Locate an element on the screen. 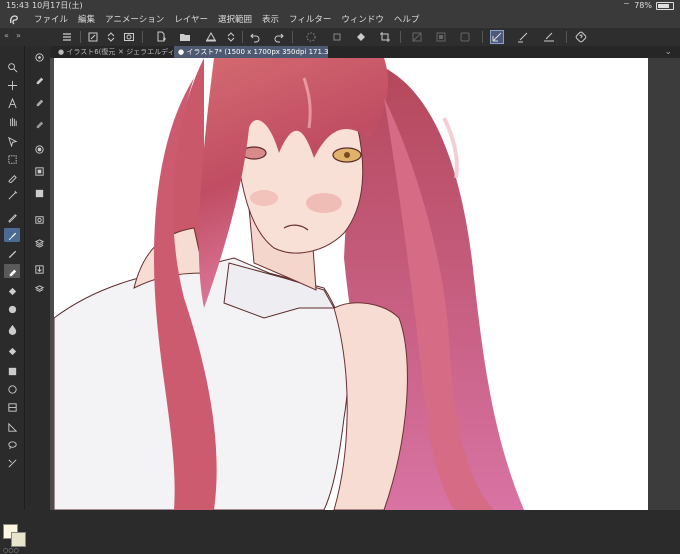 This screenshot has width=680, height=554. new-file-icon is located at coordinates (161, 37).